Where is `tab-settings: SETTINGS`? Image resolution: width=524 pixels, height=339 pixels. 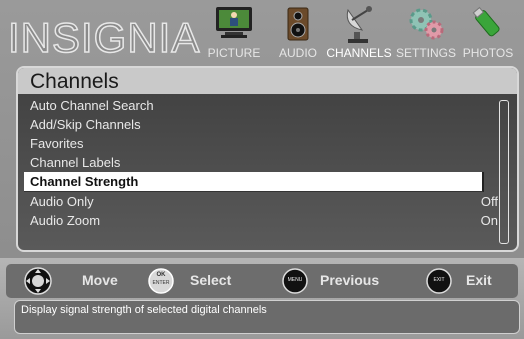
tab-settings: SETTINGS is located at coordinates (426, 32).